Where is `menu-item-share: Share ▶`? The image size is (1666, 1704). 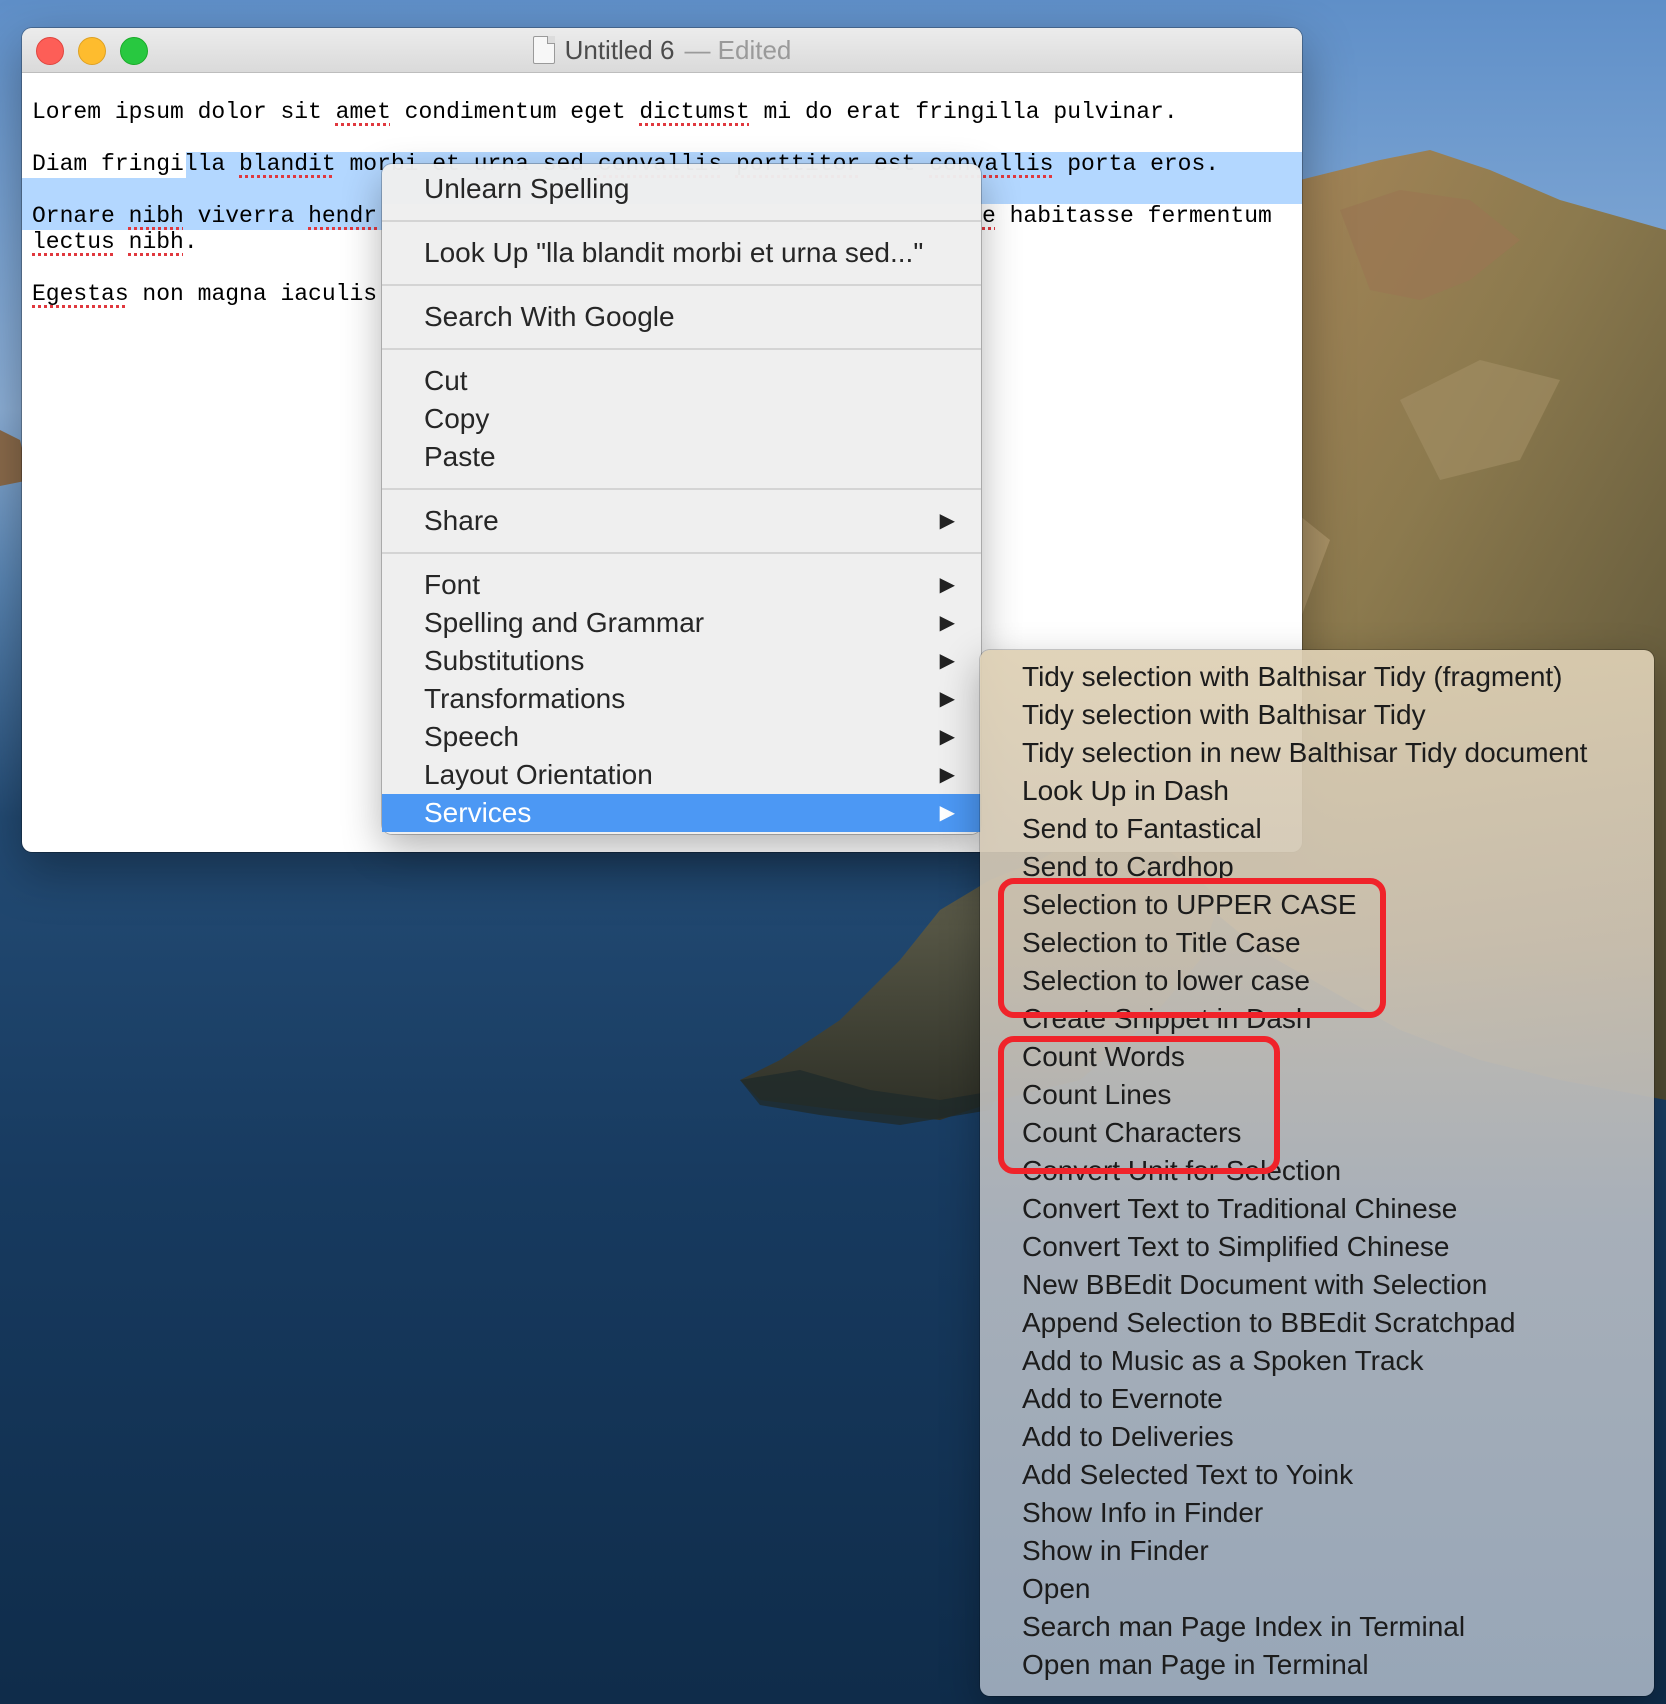 menu-item-share: Share ▶ is located at coordinates (681, 521).